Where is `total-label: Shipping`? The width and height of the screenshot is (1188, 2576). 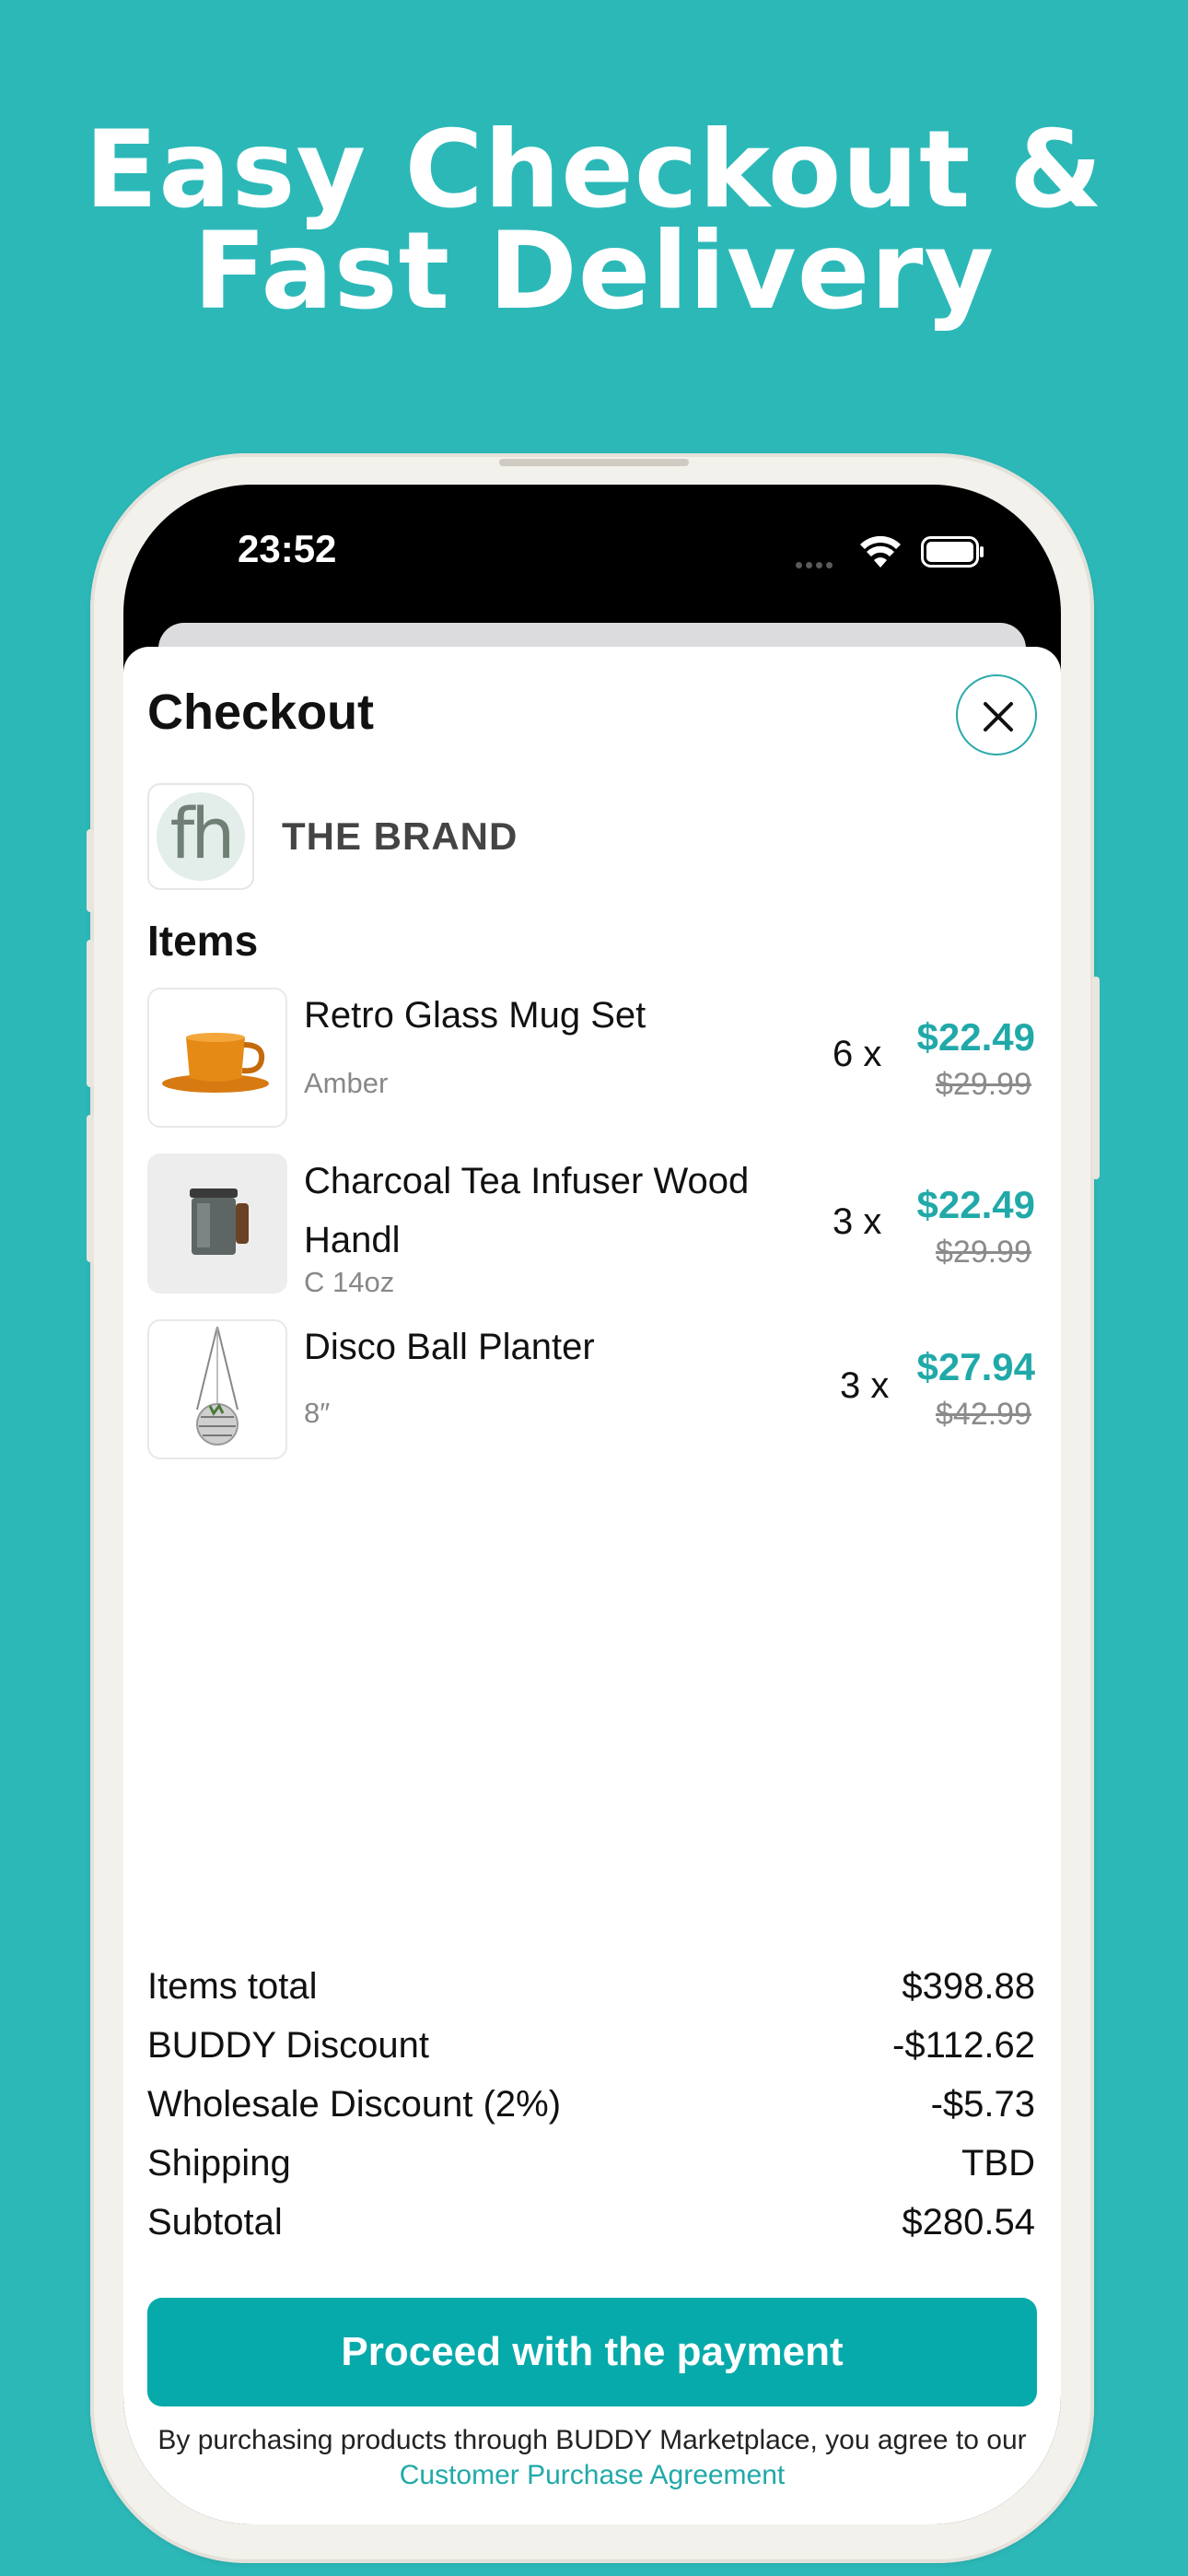
total-label: Shipping is located at coordinates (219, 2163).